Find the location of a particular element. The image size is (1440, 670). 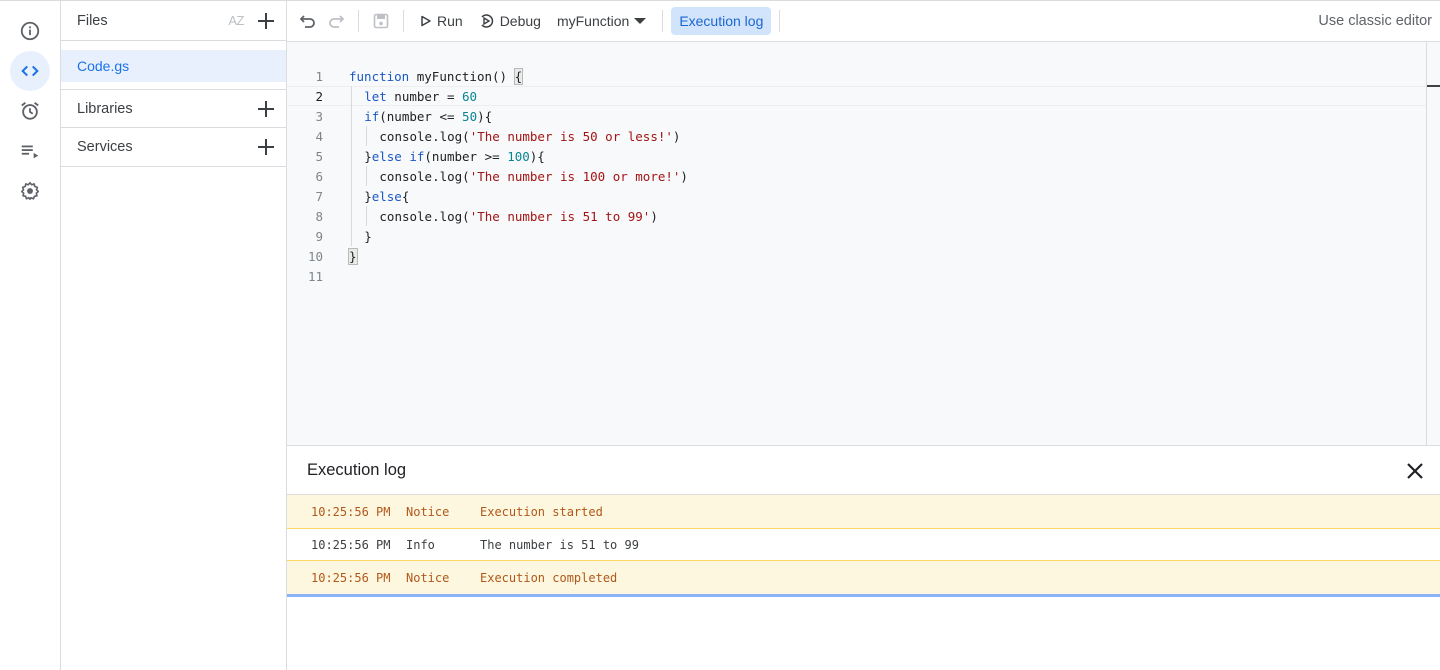

code-token: myFunction() is located at coordinates (462, 76).